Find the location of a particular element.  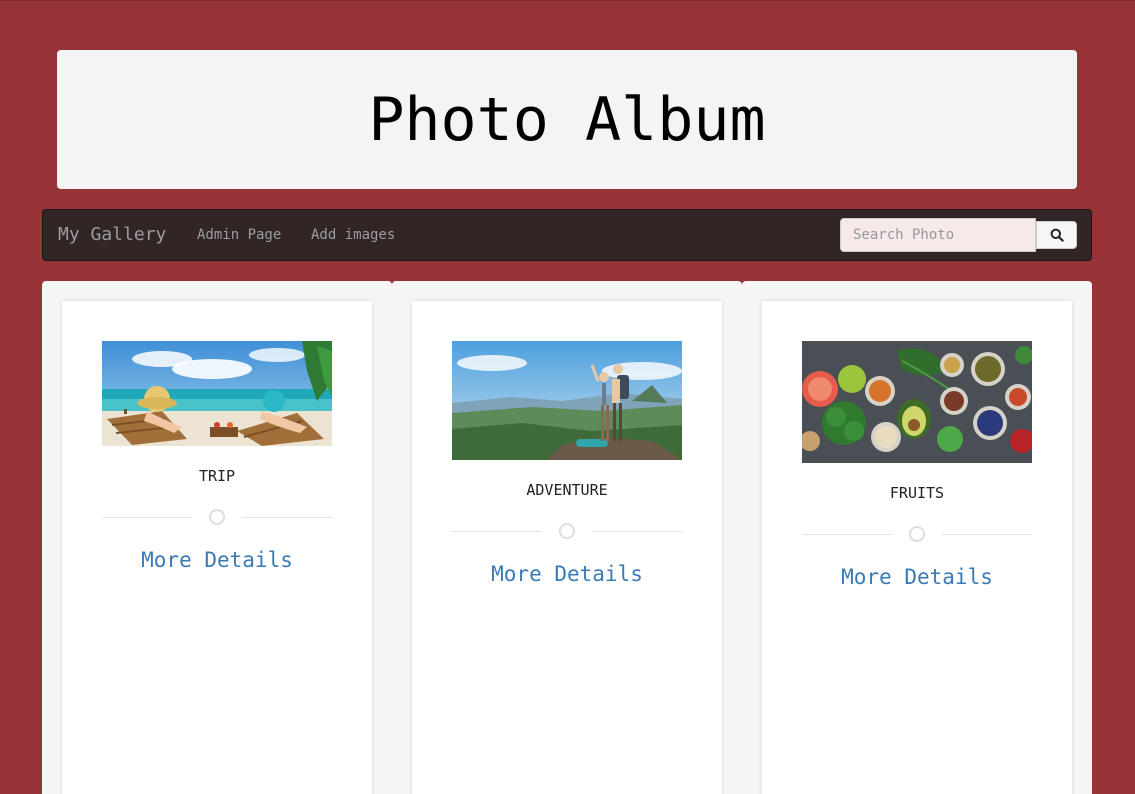

fruits-vegetables-photo is located at coordinates (917, 402).